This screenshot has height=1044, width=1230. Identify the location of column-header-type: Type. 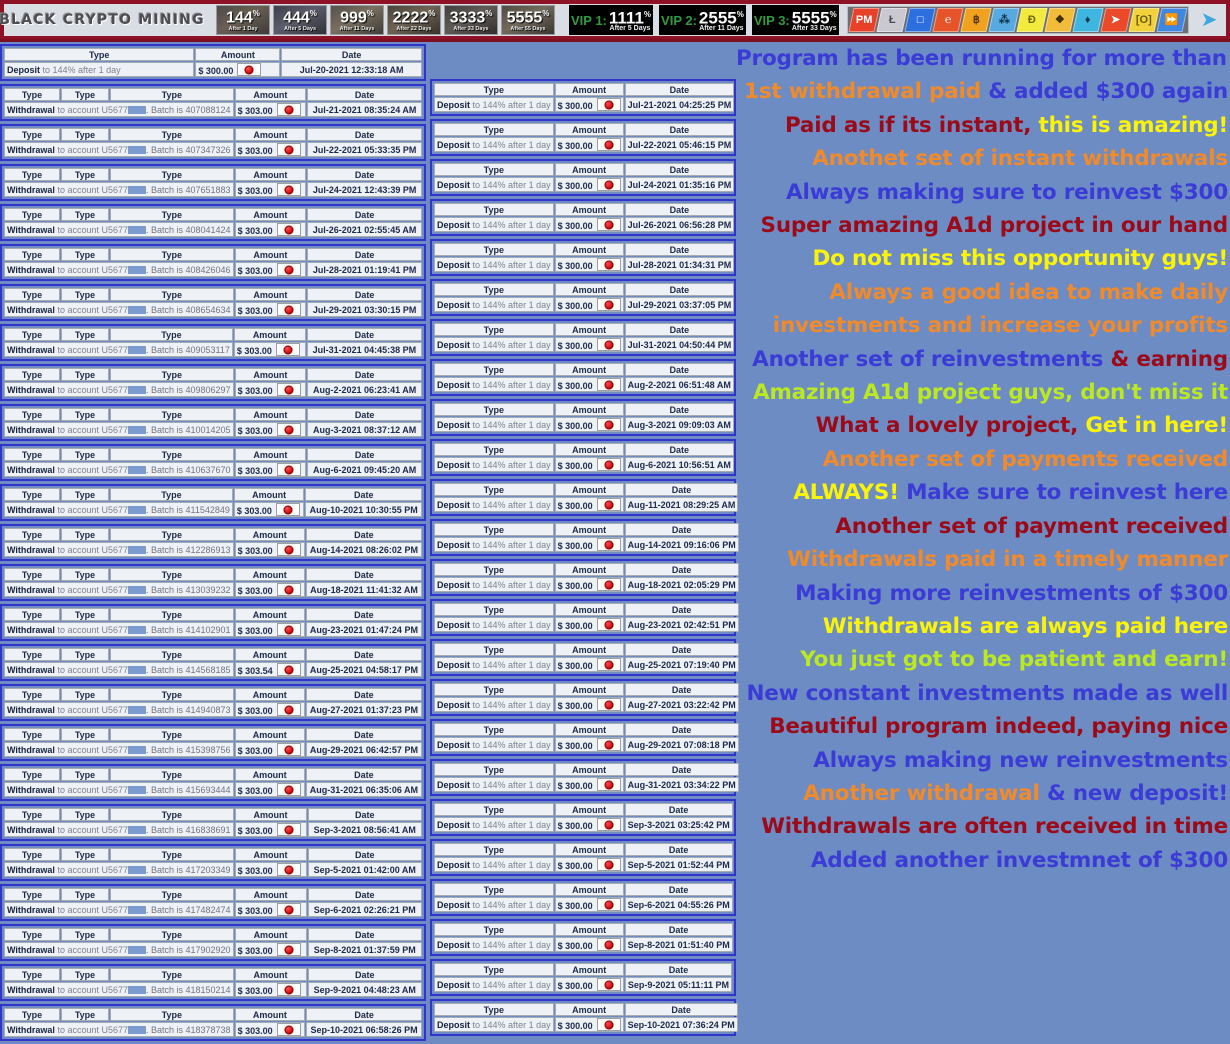
(172, 534).